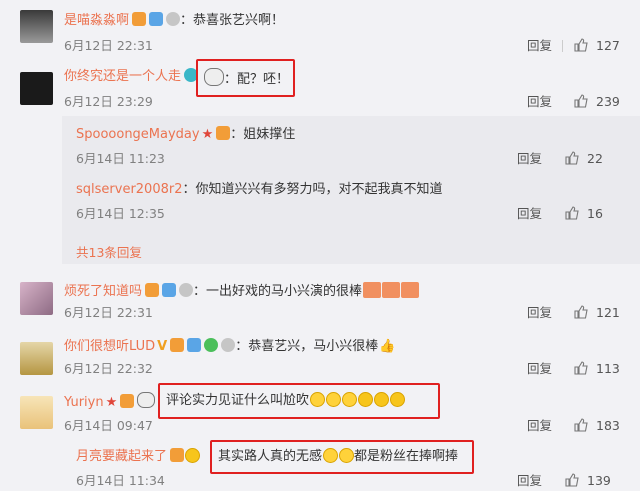 The height and width of the screenshot is (491, 640). I want to click on comment-text: ：姐妹撑住, so click(263, 134).